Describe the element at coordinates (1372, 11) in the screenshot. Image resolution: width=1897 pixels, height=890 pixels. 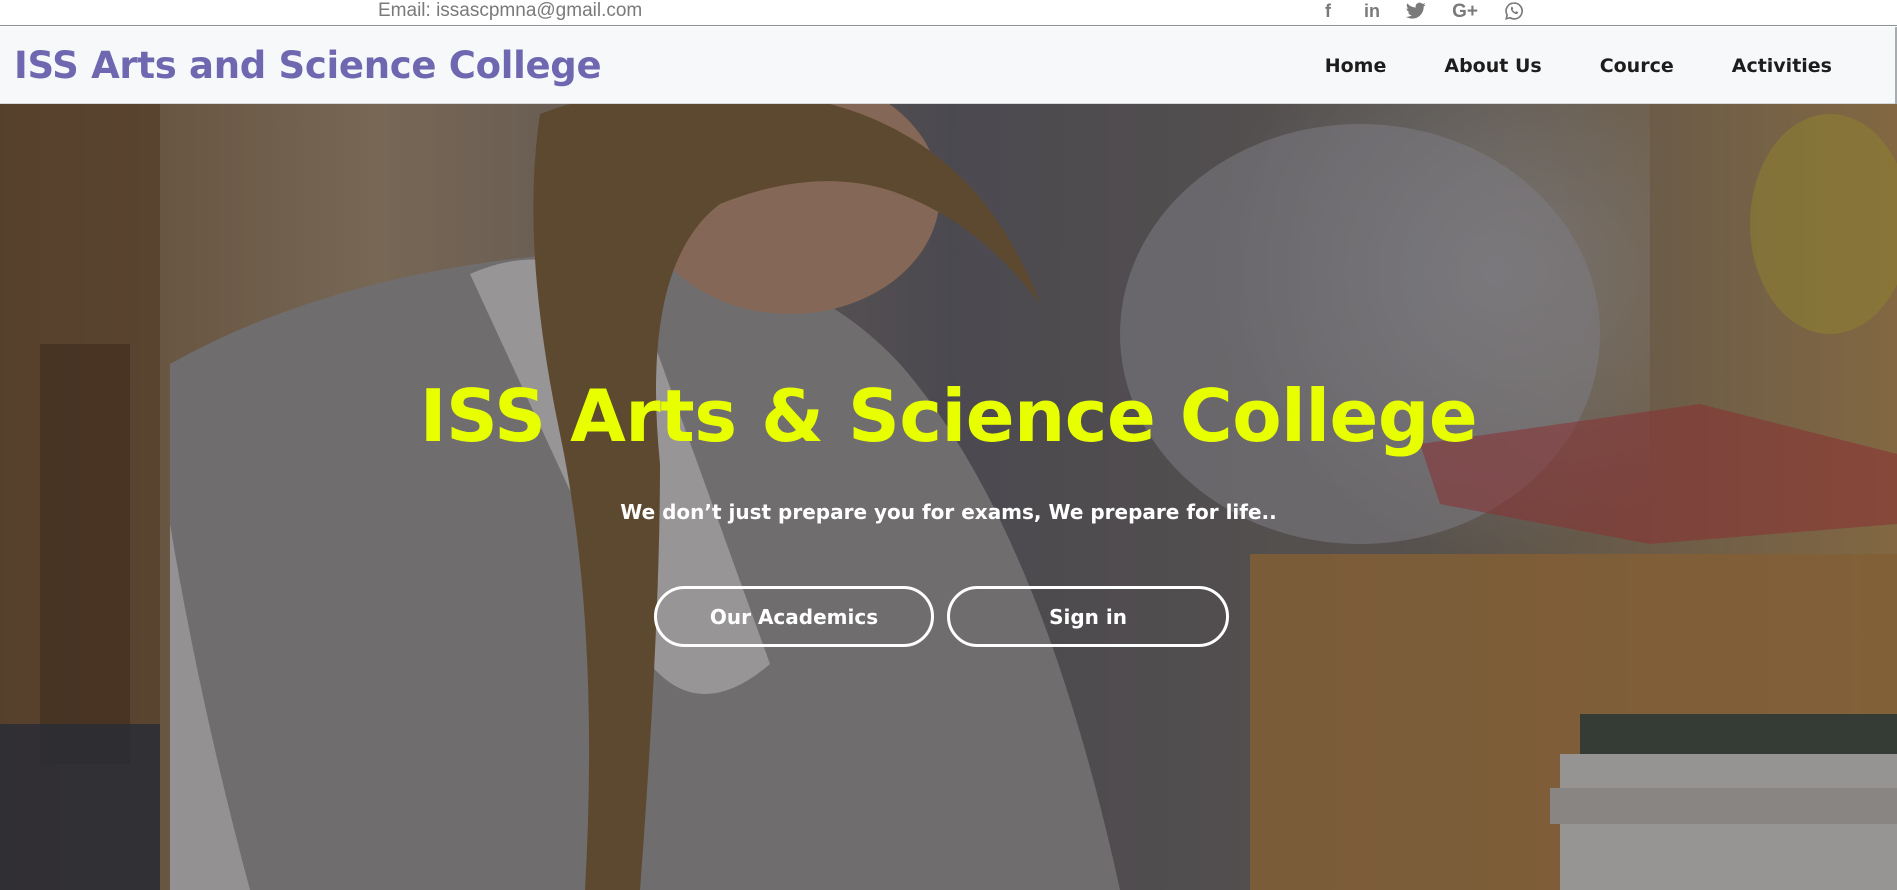
I see `linkedin-icon: in` at that location.